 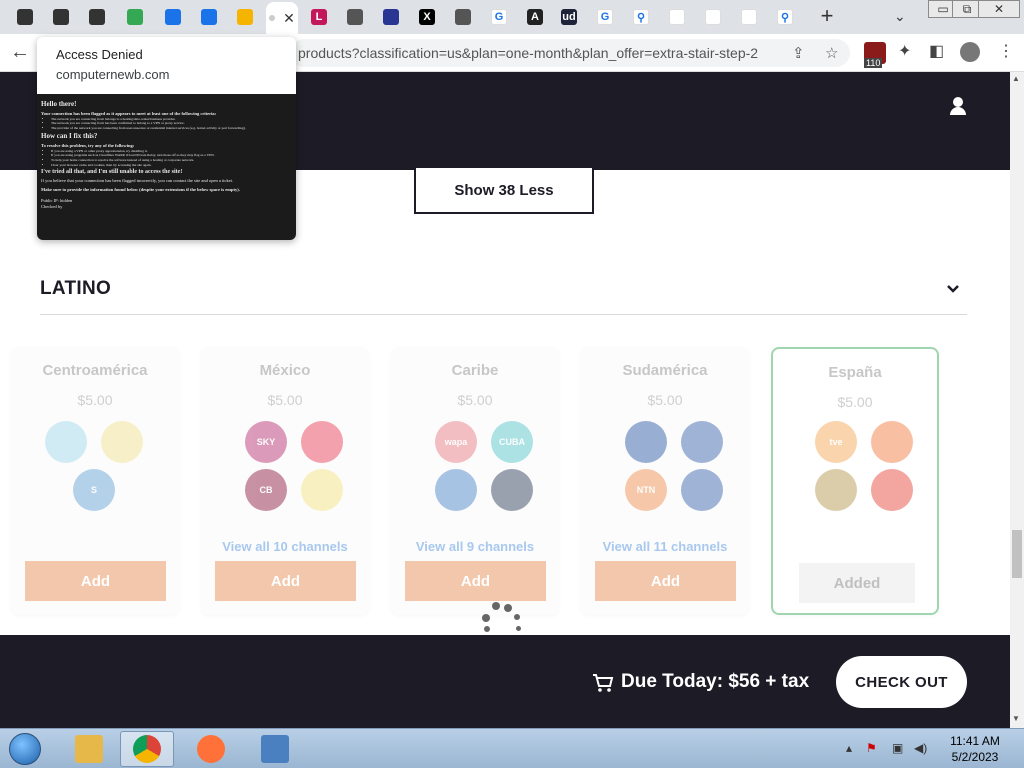 What do you see at coordinates (871, 748) in the screenshot?
I see `action-center-flag-icon: ⚑` at bounding box center [871, 748].